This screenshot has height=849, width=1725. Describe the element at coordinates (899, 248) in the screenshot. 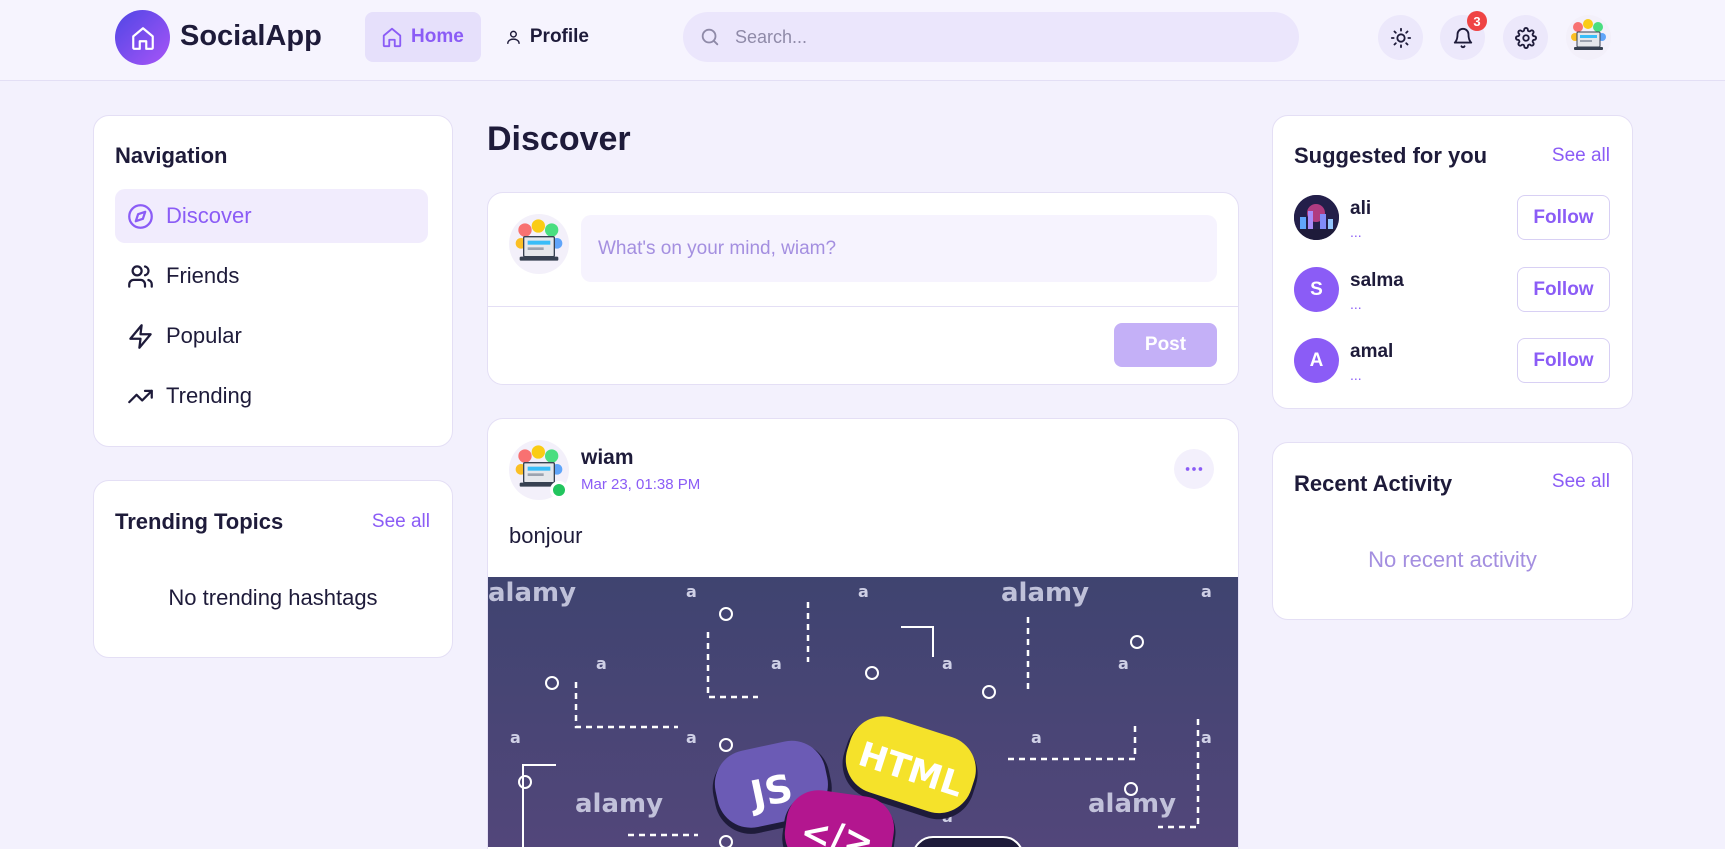

I see `composer-input` at that location.